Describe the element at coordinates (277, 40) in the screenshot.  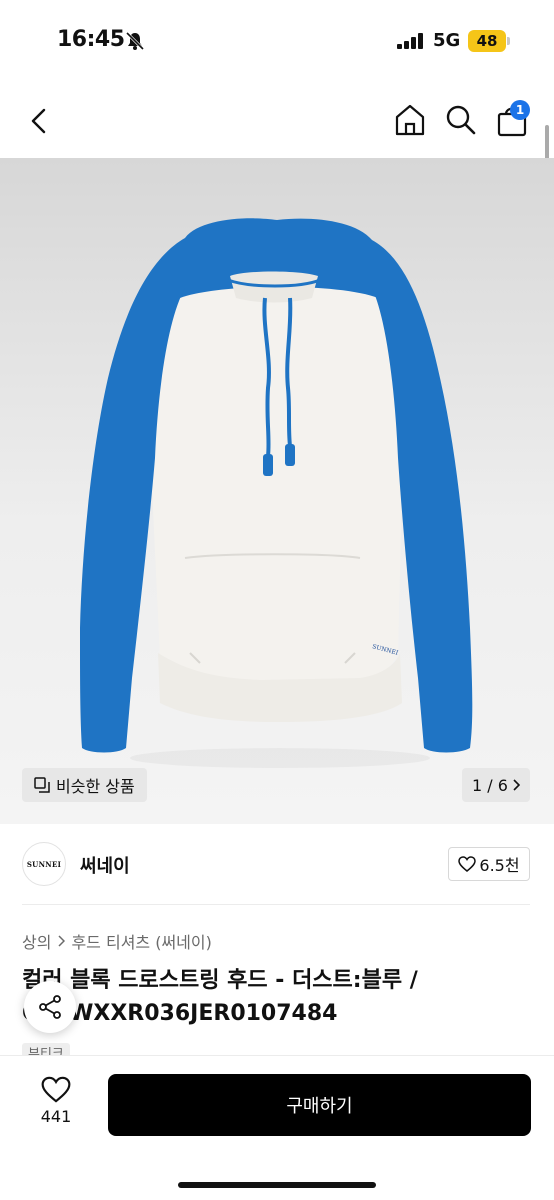
I see `status-bar: 16:45 5G 48` at that location.